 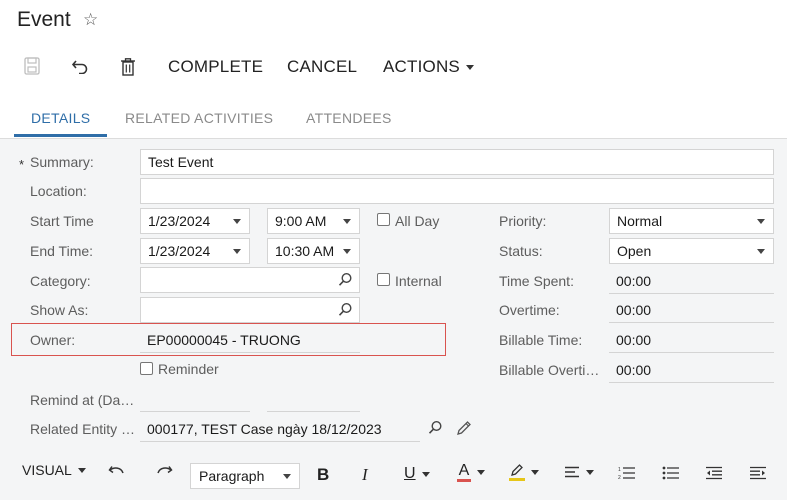 What do you see at coordinates (671, 473) in the screenshot?
I see `bullet-list-icon` at bounding box center [671, 473].